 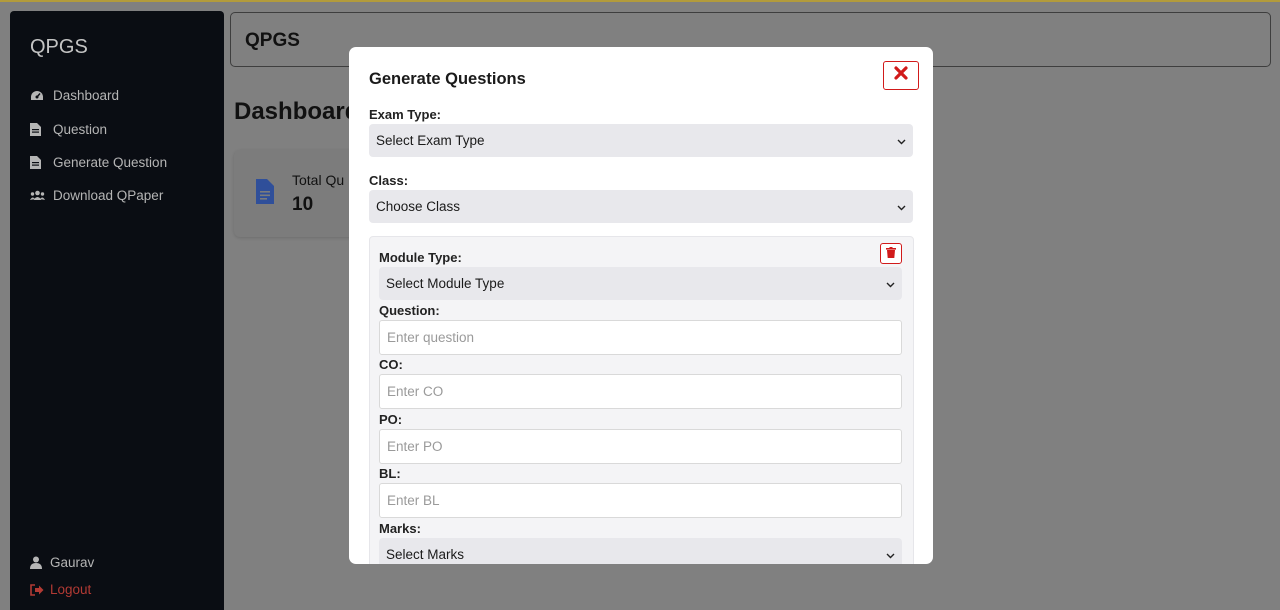 What do you see at coordinates (40, 562) in the screenshot?
I see `user-icon` at bounding box center [40, 562].